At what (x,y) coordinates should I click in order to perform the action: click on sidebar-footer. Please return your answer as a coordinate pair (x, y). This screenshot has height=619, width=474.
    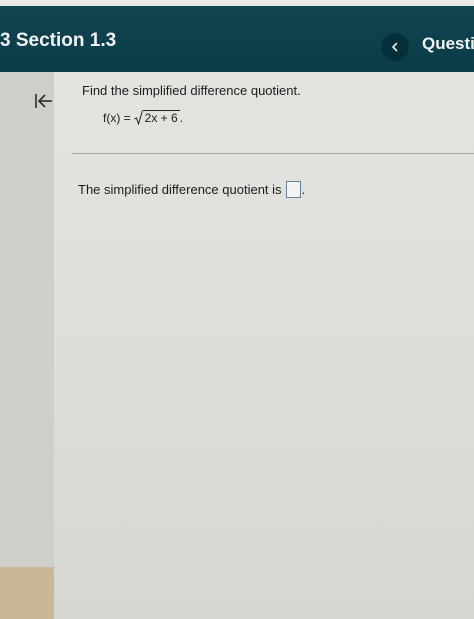
    Looking at the image, I should click on (27, 593).